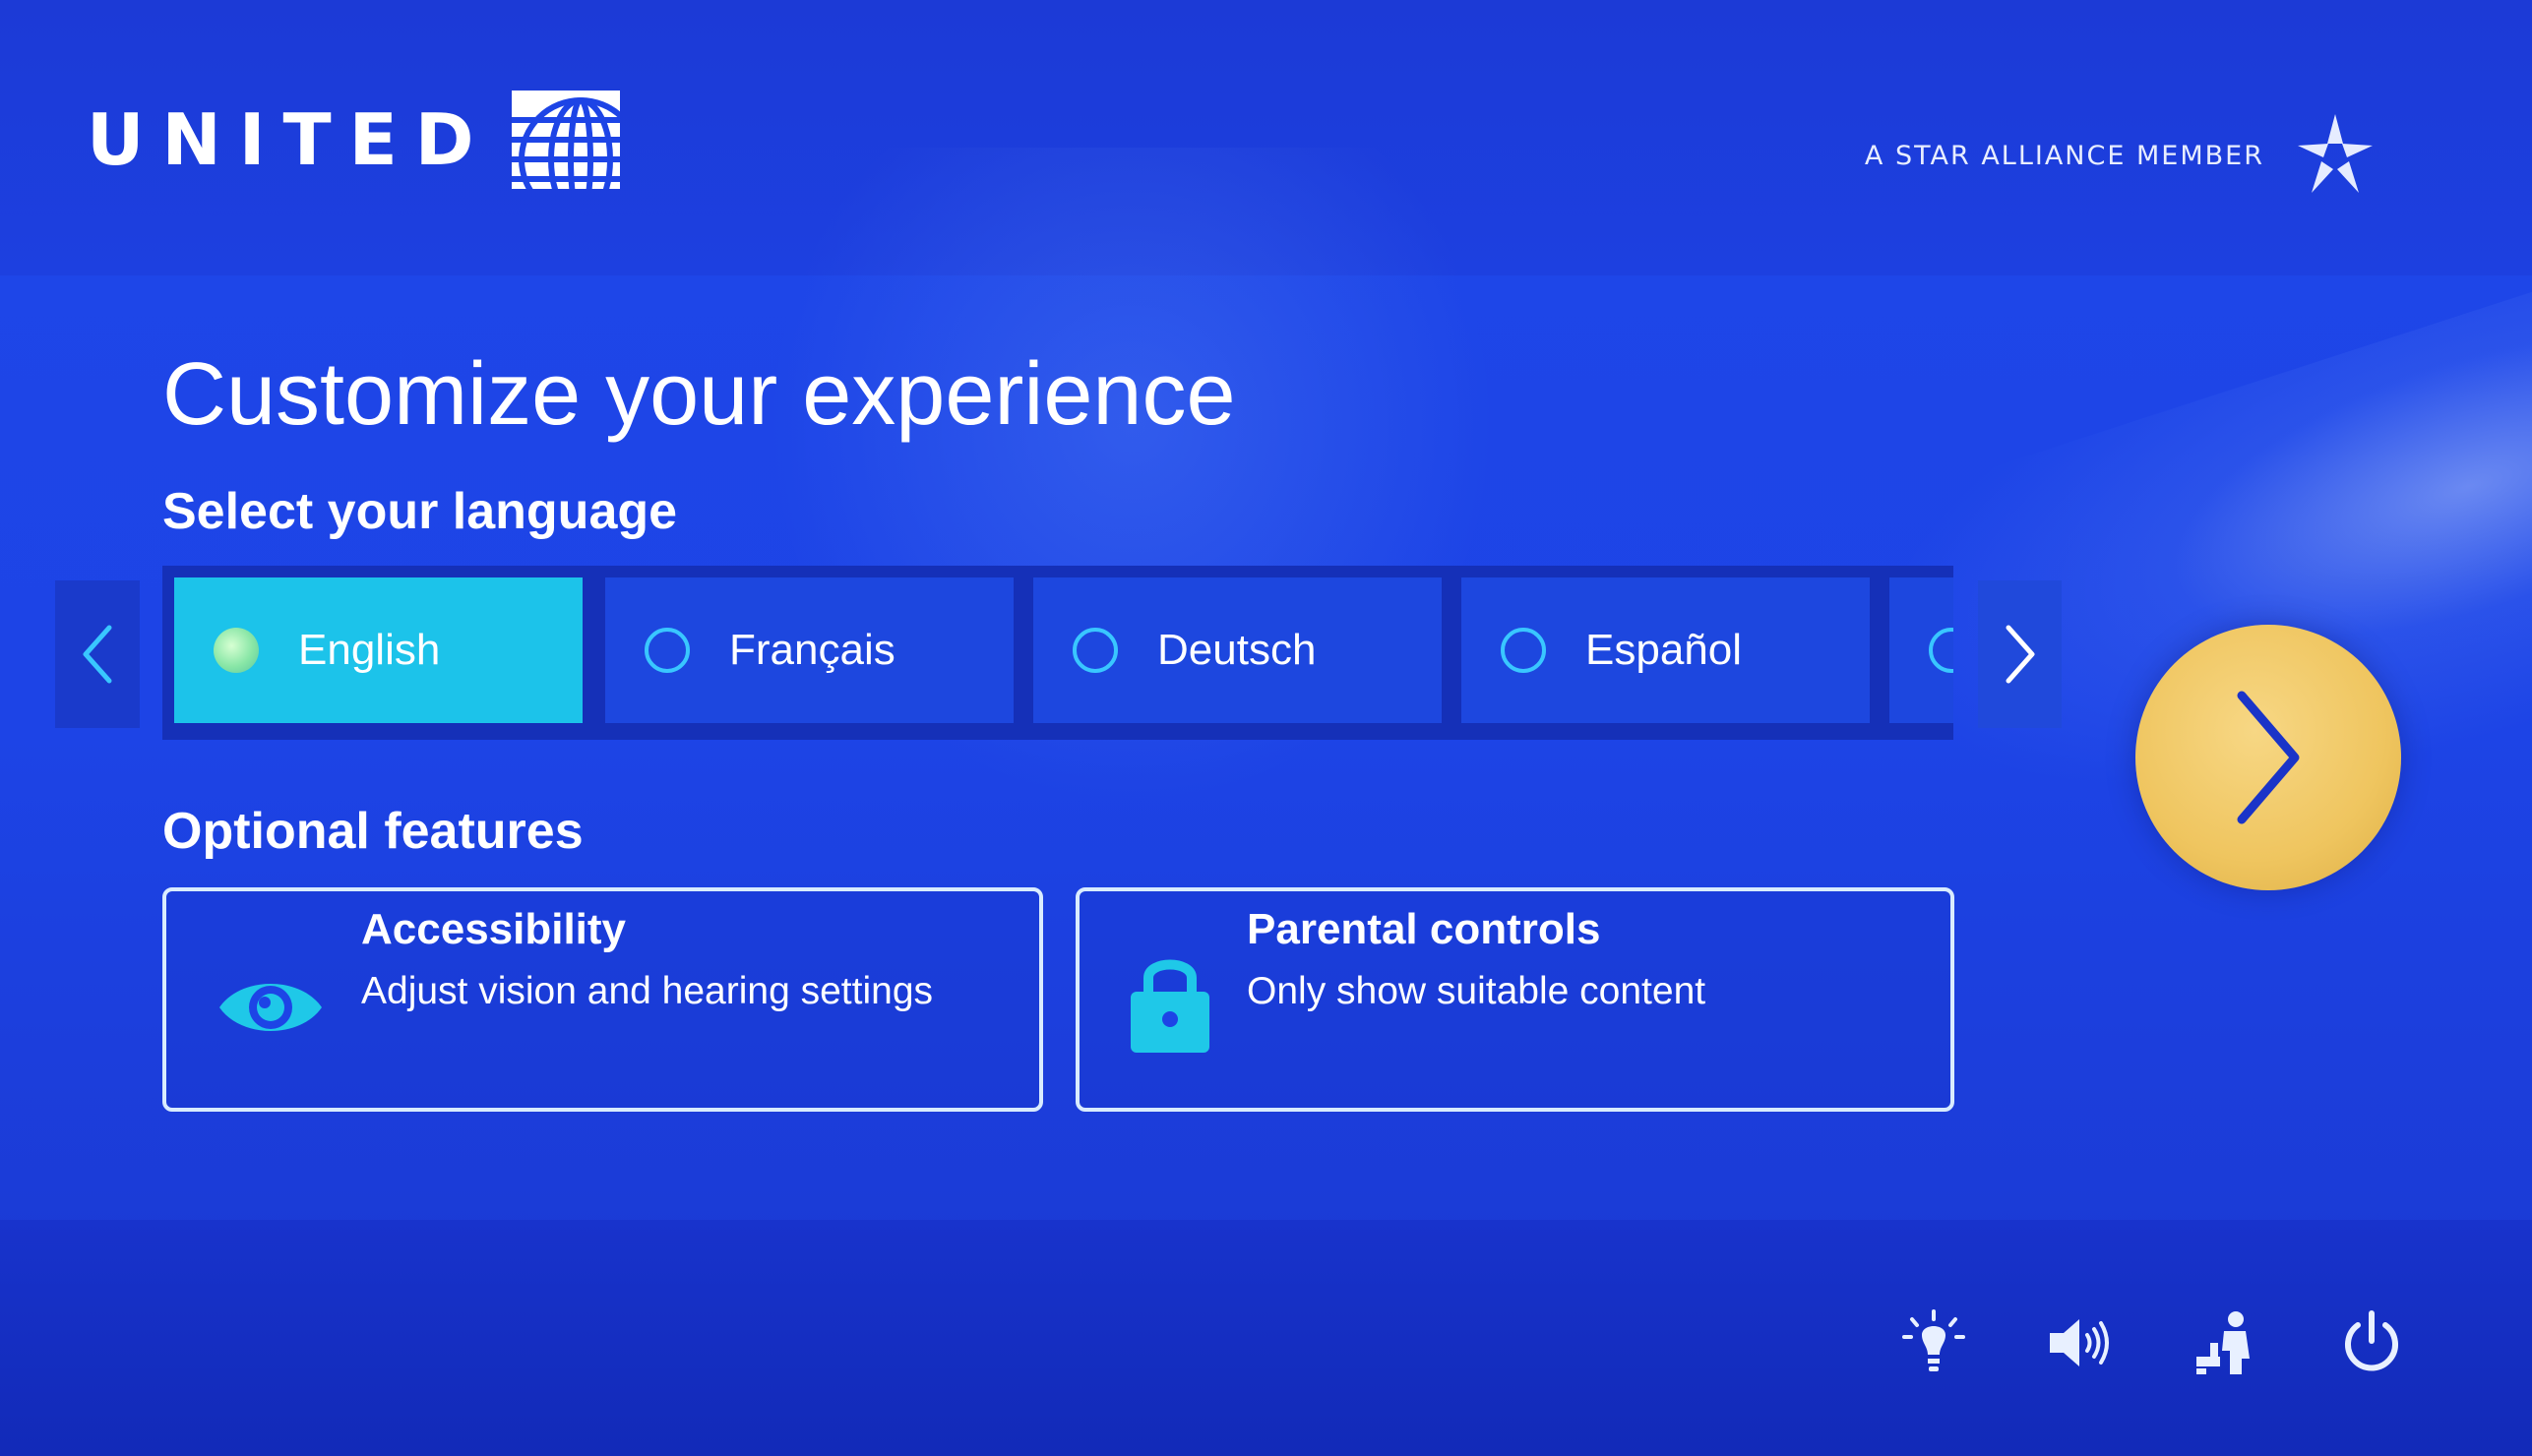 This screenshot has height=1456, width=2532. Describe the element at coordinates (494, 929) in the screenshot. I see `card-title: Accessibility` at that location.